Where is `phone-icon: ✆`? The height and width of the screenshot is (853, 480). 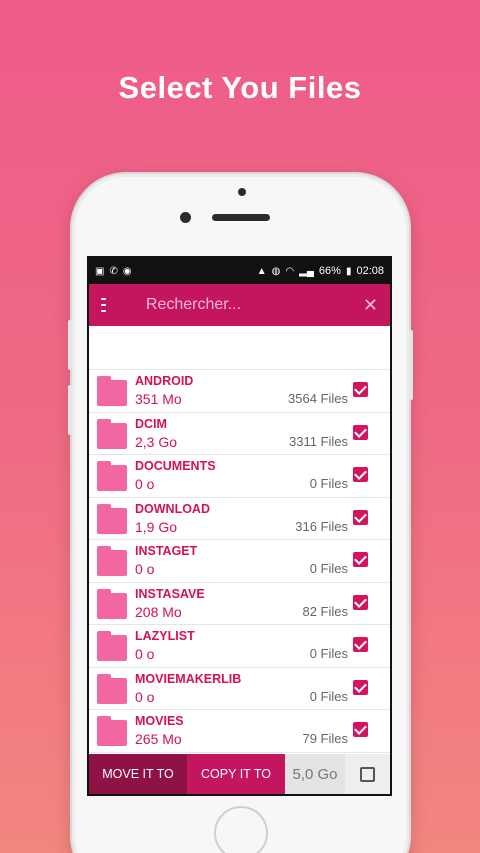 phone-icon: ✆ is located at coordinates (113, 271).